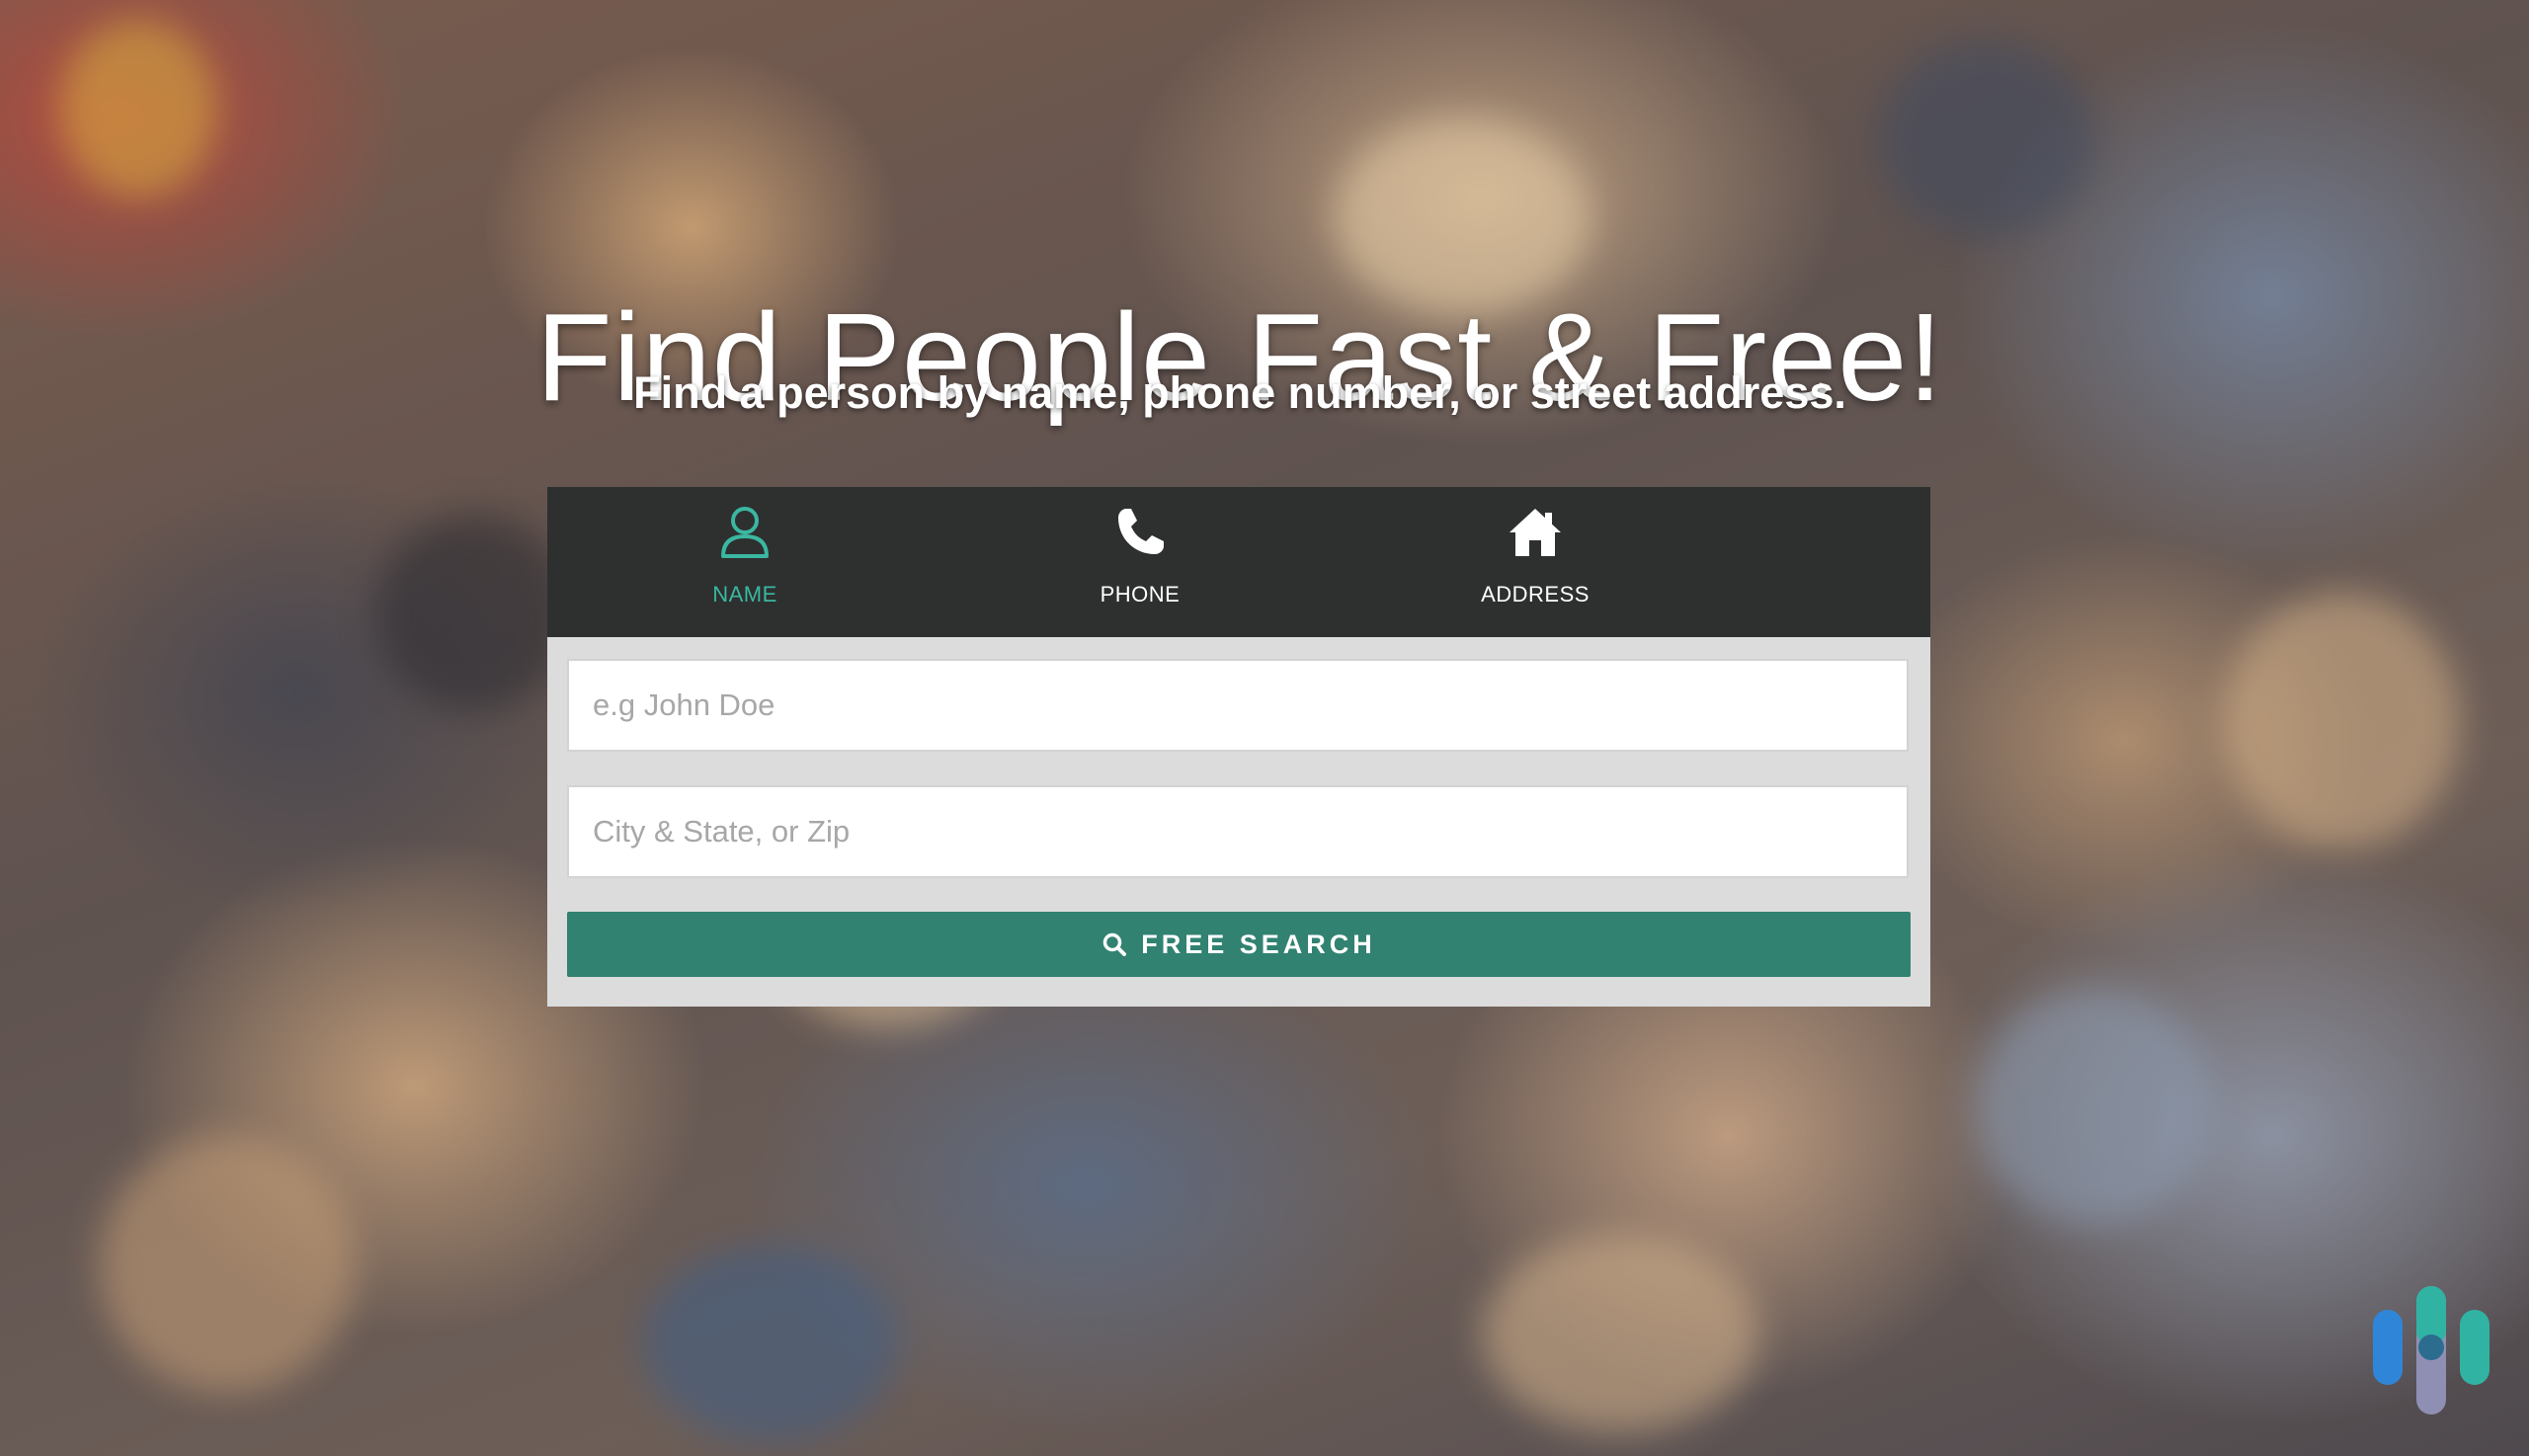  Describe the element at coordinates (1535, 562) in the screenshot. I see `tab-address: ADDRESS` at that location.